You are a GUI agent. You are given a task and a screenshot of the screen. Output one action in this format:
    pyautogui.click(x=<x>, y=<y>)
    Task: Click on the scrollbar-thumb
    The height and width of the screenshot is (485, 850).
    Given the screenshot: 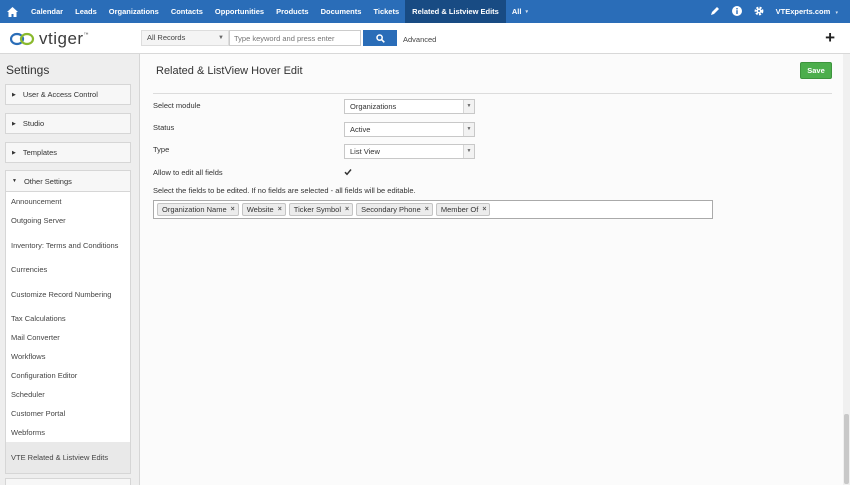 What is the action you would take?
    pyautogui.click(x=846, y=449)
    